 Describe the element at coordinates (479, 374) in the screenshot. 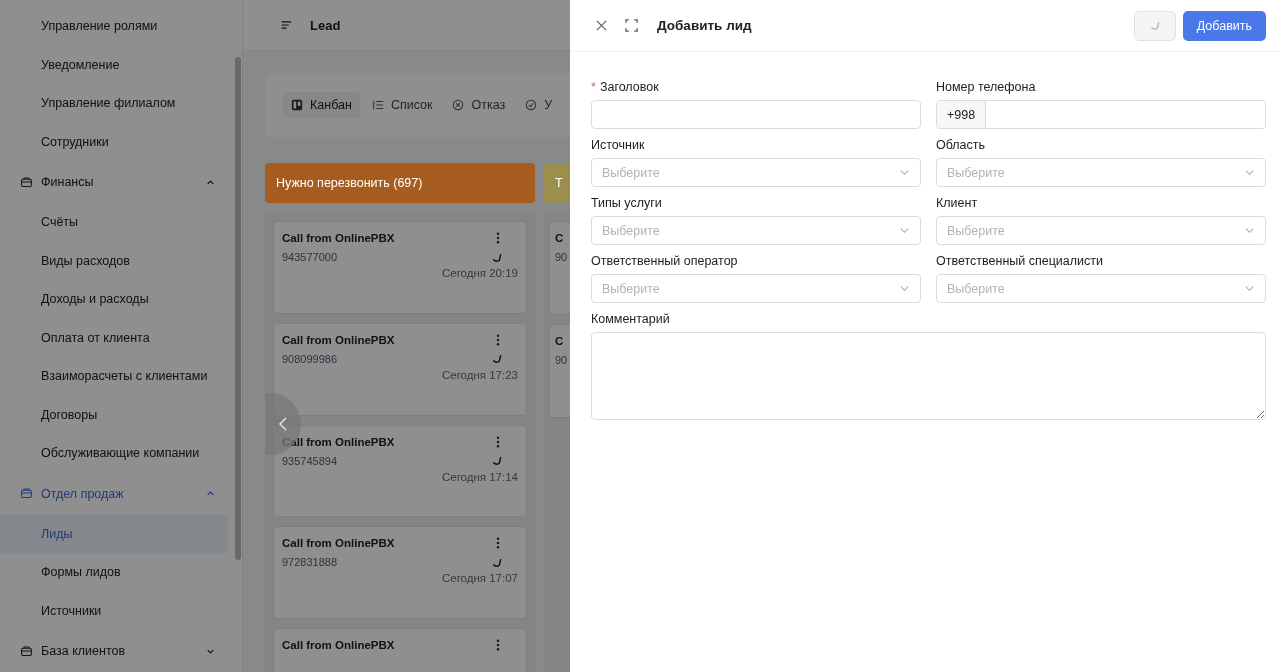

I see `card-time: Сегодня 17:23` at that location.